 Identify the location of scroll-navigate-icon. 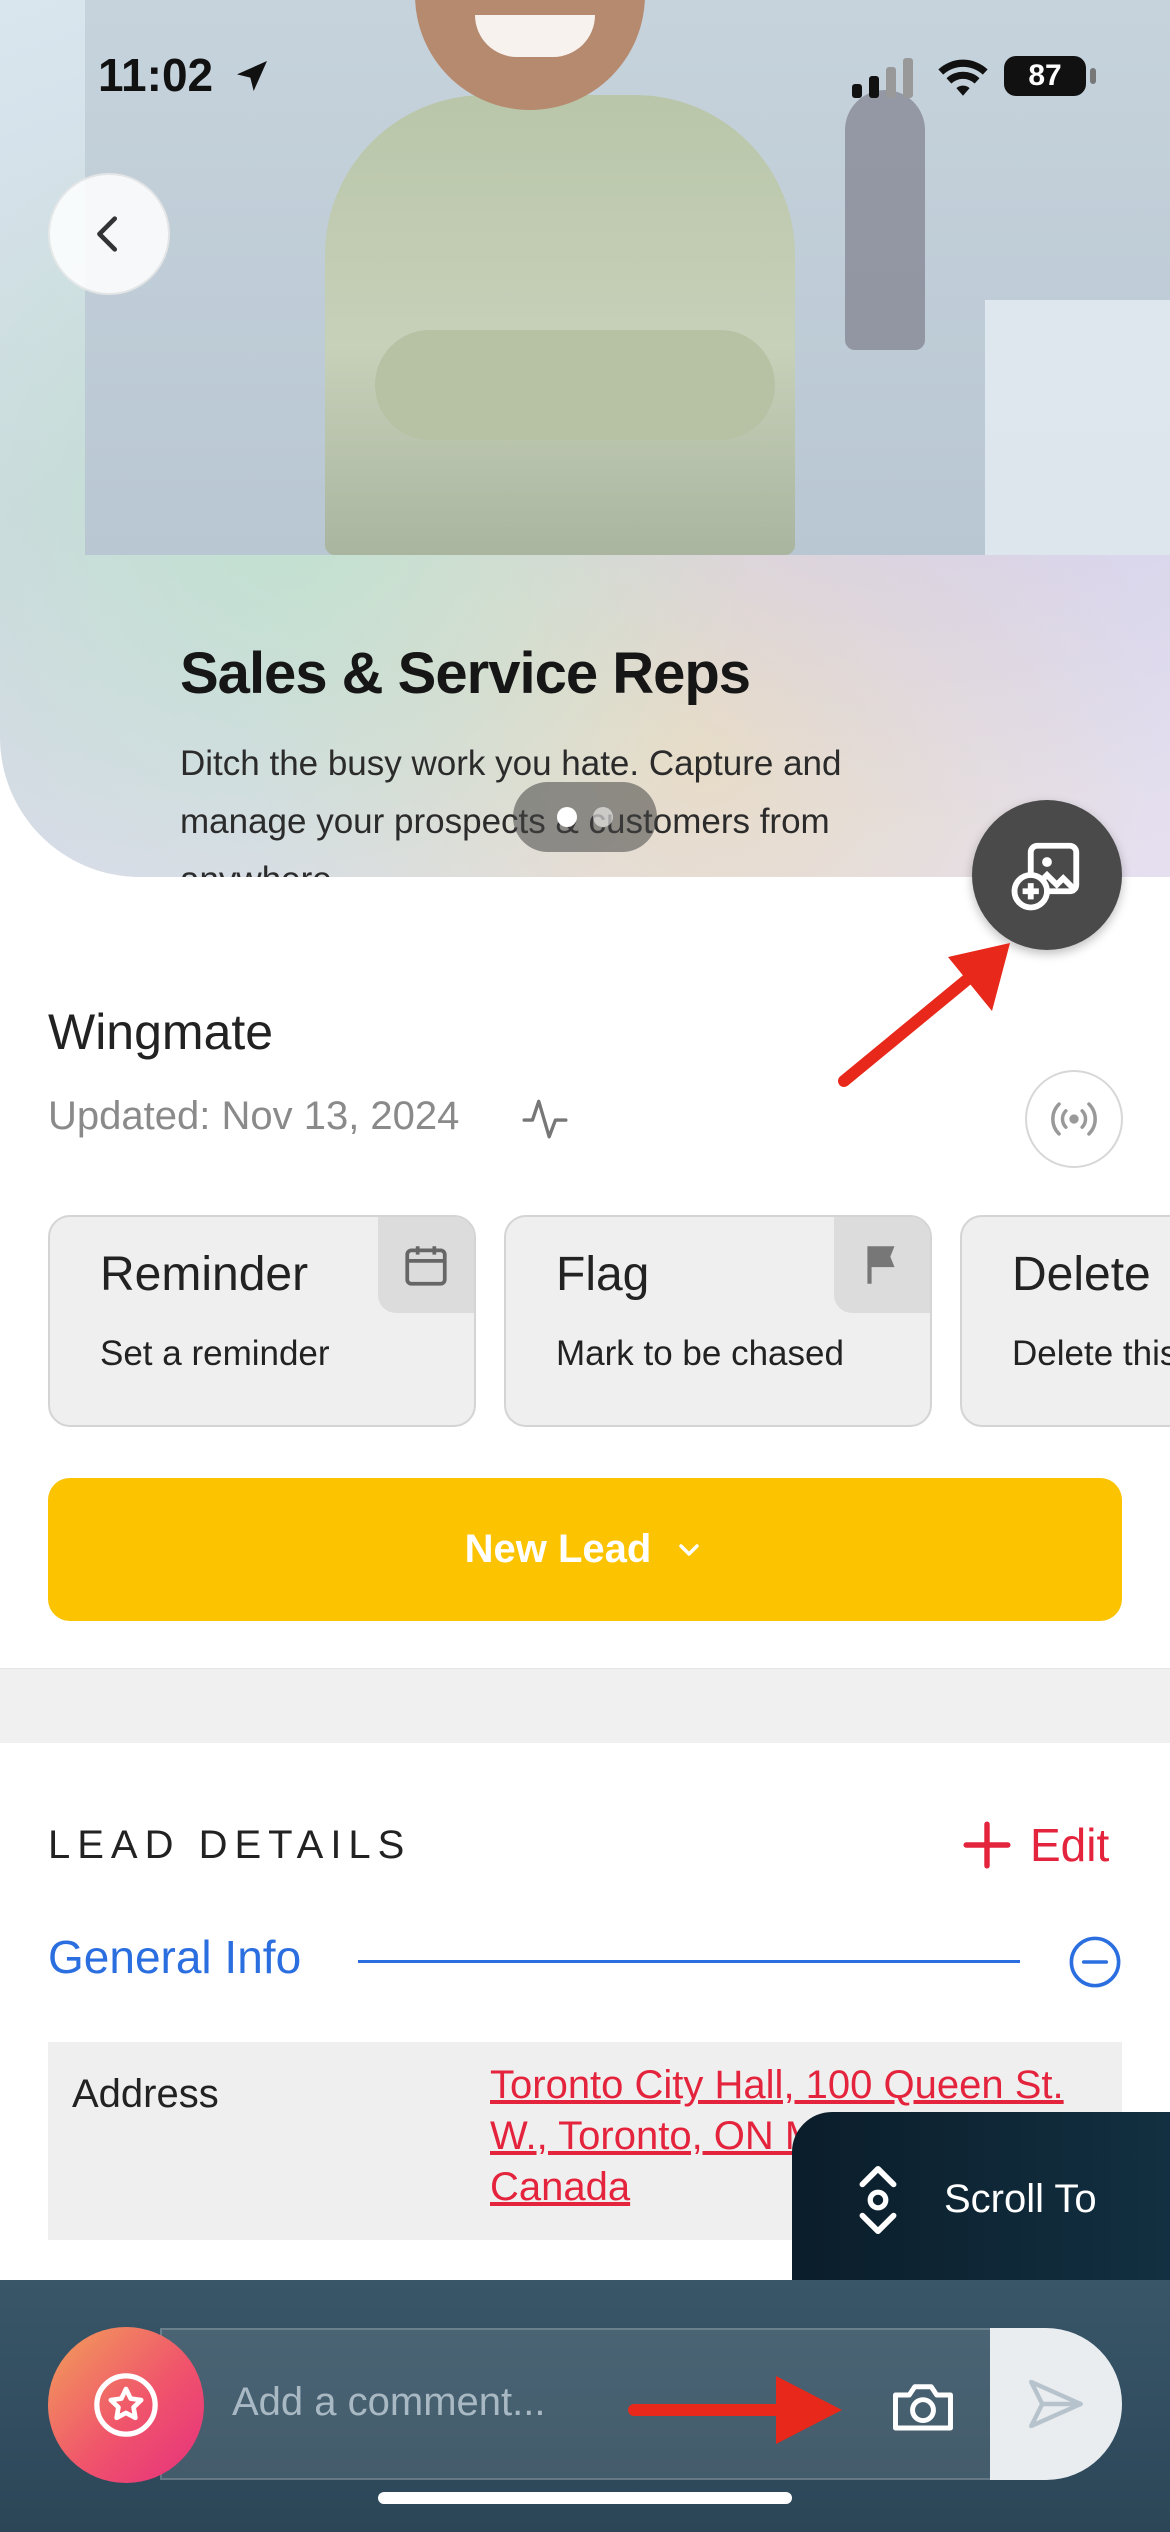
(878, 2199).